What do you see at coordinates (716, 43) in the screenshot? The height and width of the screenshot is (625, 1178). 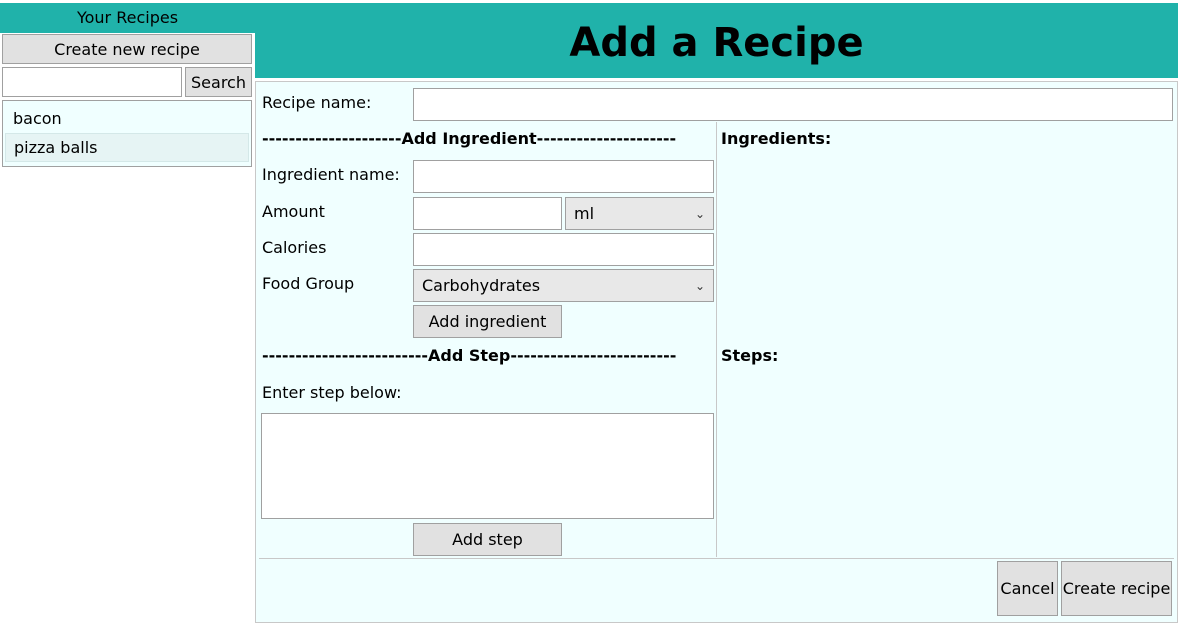 I see `page-title: Add a Recipe` at bounding box center [716, 43].